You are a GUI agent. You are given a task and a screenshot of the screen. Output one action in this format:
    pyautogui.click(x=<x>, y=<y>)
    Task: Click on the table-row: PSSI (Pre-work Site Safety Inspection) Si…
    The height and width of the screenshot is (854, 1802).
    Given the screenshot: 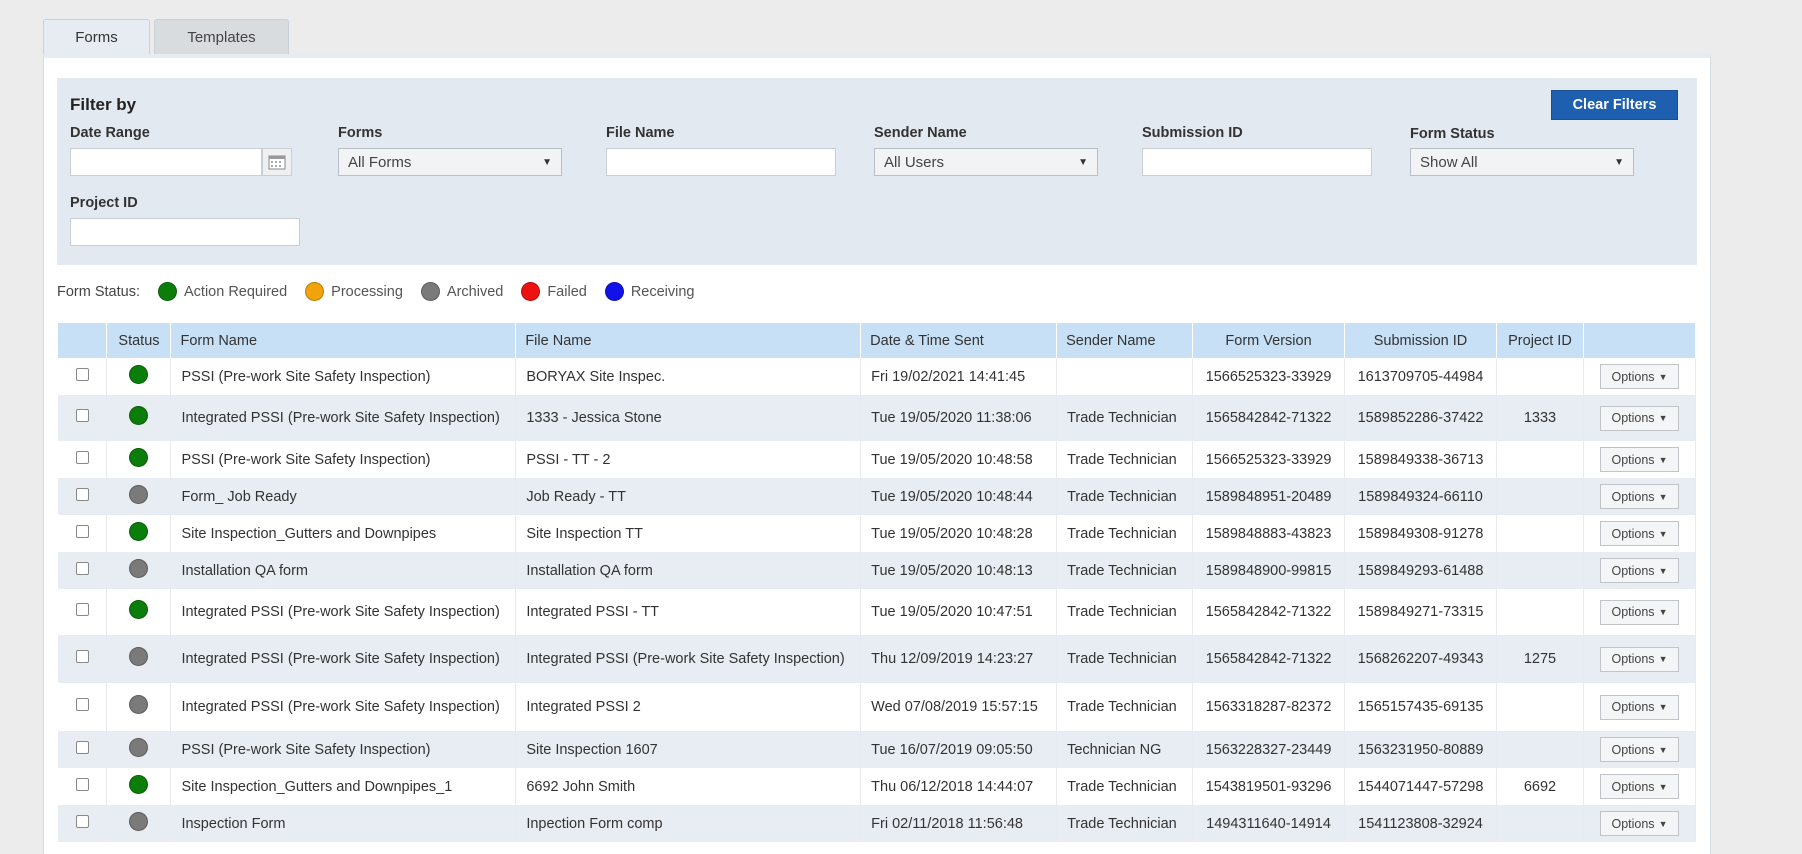 What is the action you would take?
    pyautogui.click(x=877, y=749)
    